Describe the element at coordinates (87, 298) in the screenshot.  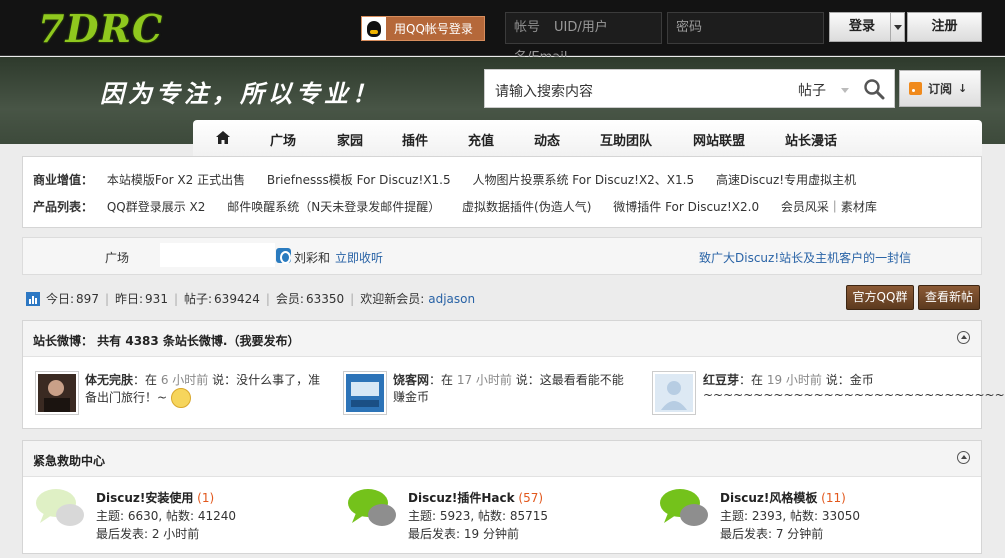
I see `today-count: 897` at that location.